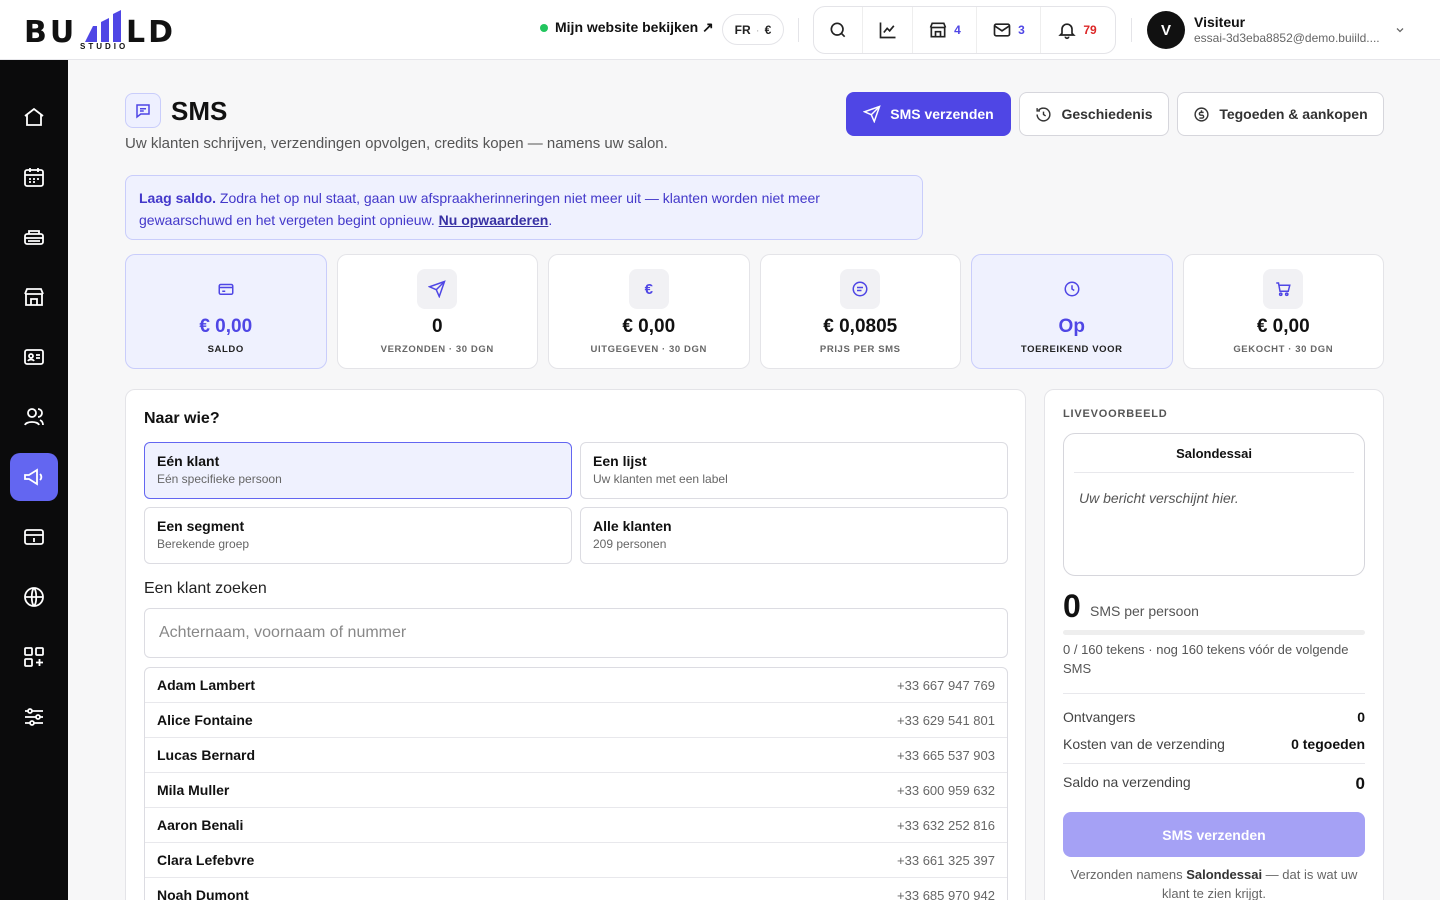  I want to click on sms-preview-placeholder: Uw bericht verschijnt hier., so click(1159, 498).